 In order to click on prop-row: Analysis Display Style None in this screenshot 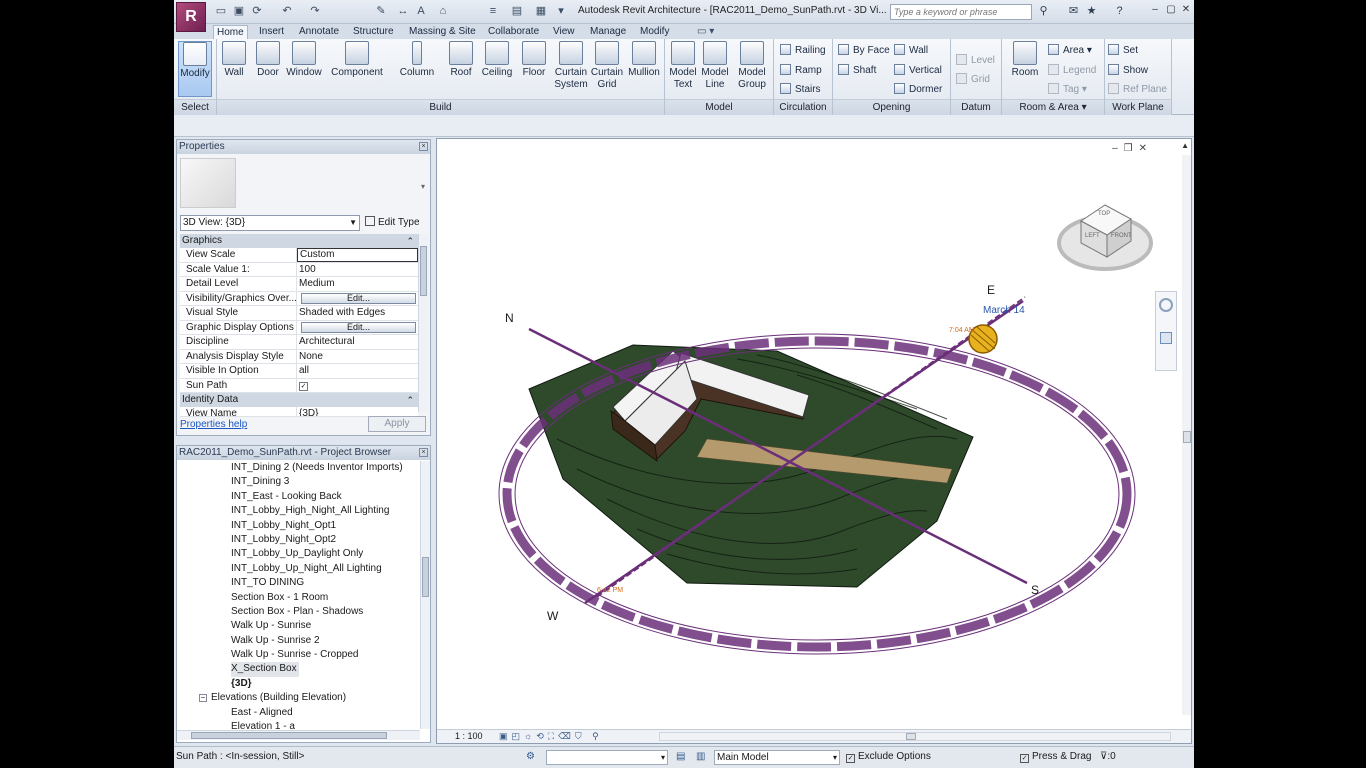, I will do `click(299, 356)`.